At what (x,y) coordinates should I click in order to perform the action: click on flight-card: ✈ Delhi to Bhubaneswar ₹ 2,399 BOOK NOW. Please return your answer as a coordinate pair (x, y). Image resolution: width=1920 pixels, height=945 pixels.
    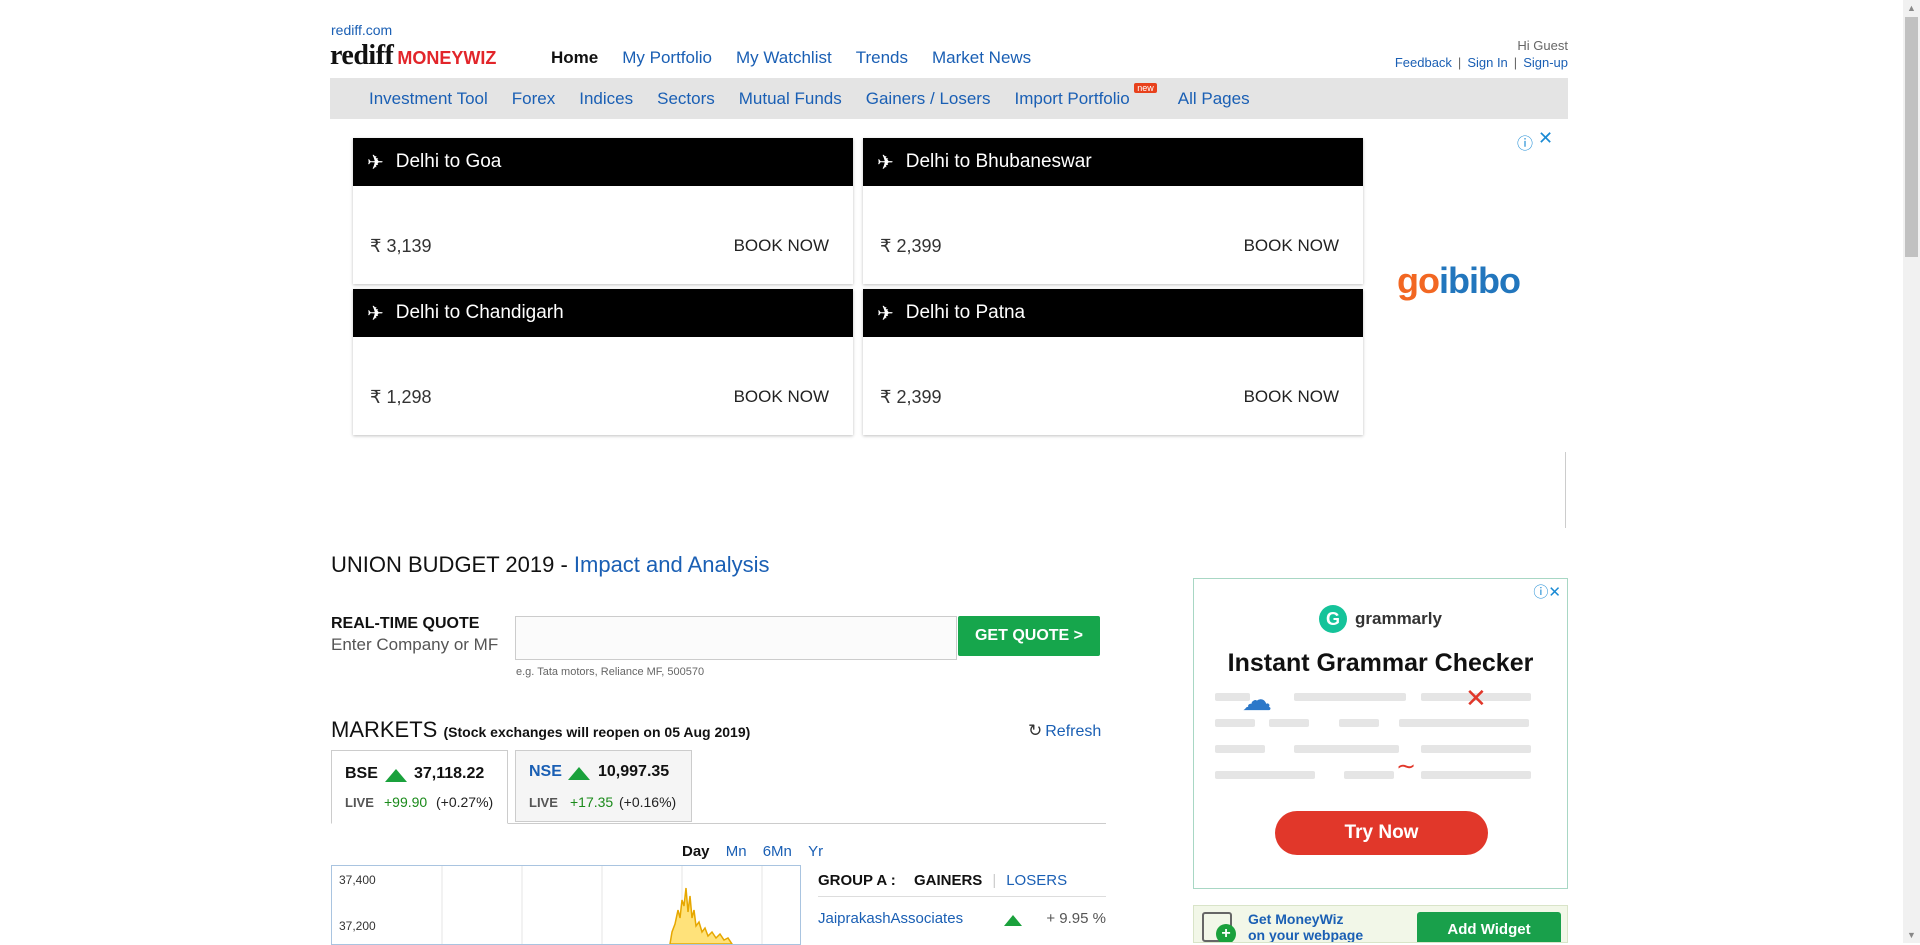
    Looking at the image, I should click on (1113, 211).